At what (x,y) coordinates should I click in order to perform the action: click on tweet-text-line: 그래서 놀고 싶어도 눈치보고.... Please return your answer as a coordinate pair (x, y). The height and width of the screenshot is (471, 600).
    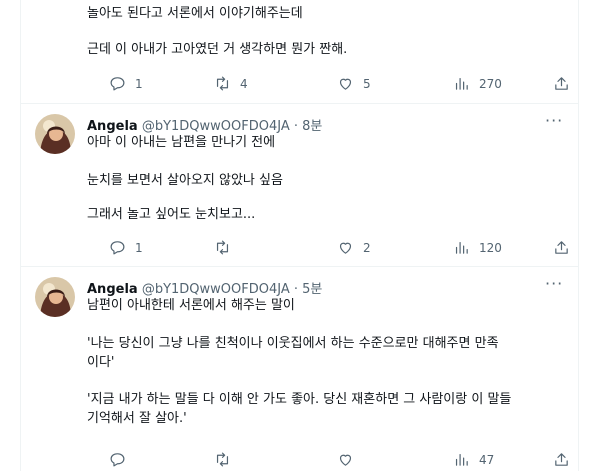
    Looking at the image, I should click on (171, 214).